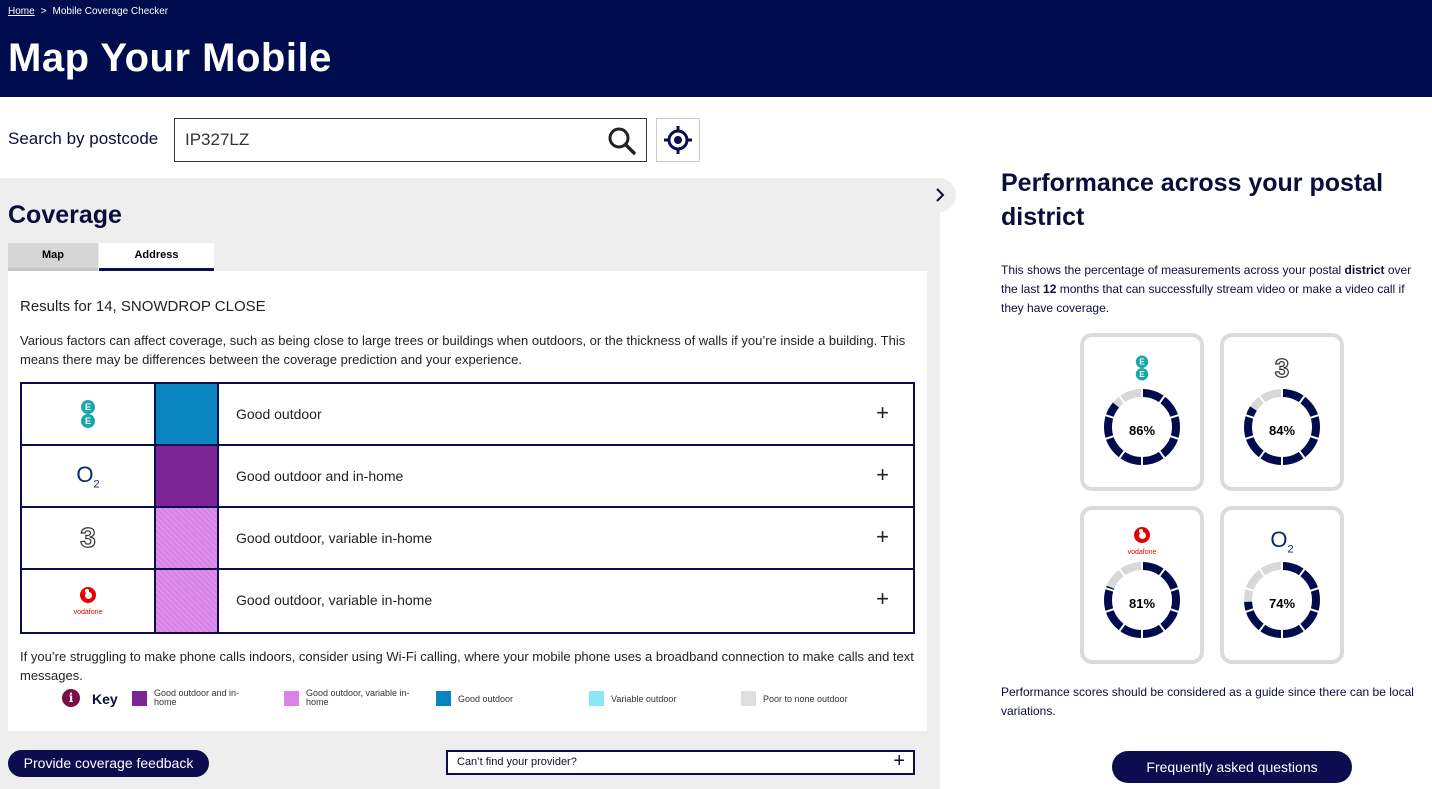 The width and height of the screenshot is (1432, 789). I want to click on performance-card-vodafone: vodafone 81%, so click(1142, 585).